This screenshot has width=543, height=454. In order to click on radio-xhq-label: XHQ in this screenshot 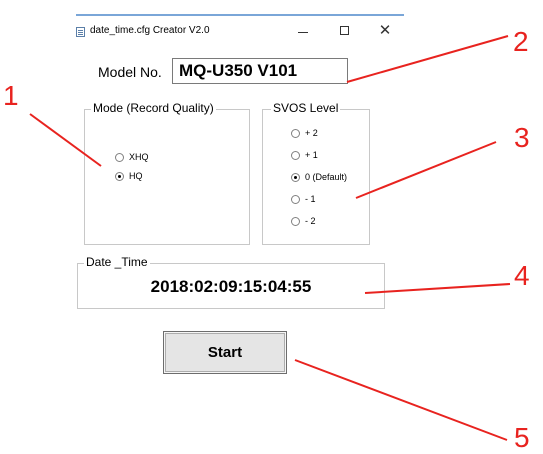, I will do `click(139, 157)`.